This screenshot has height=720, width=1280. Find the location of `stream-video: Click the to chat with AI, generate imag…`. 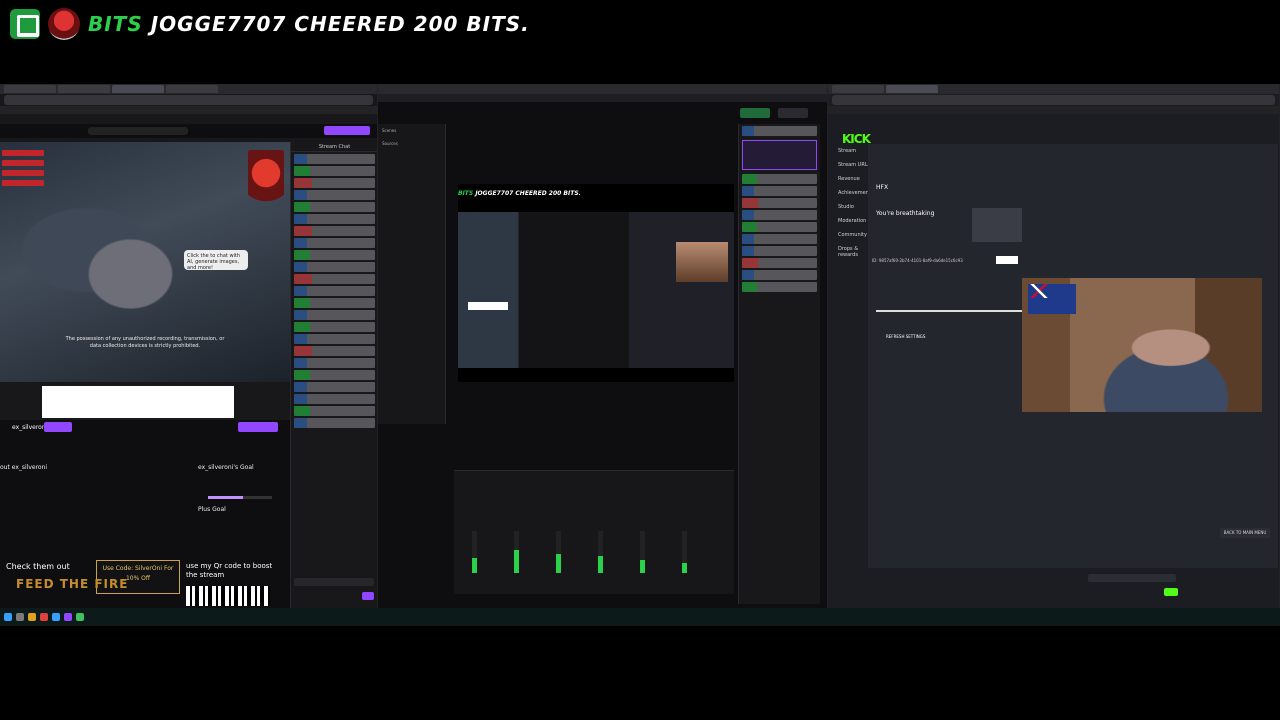

stream-video: Click the to chat with AI, generate imag… is located at coordinates (145, 262).